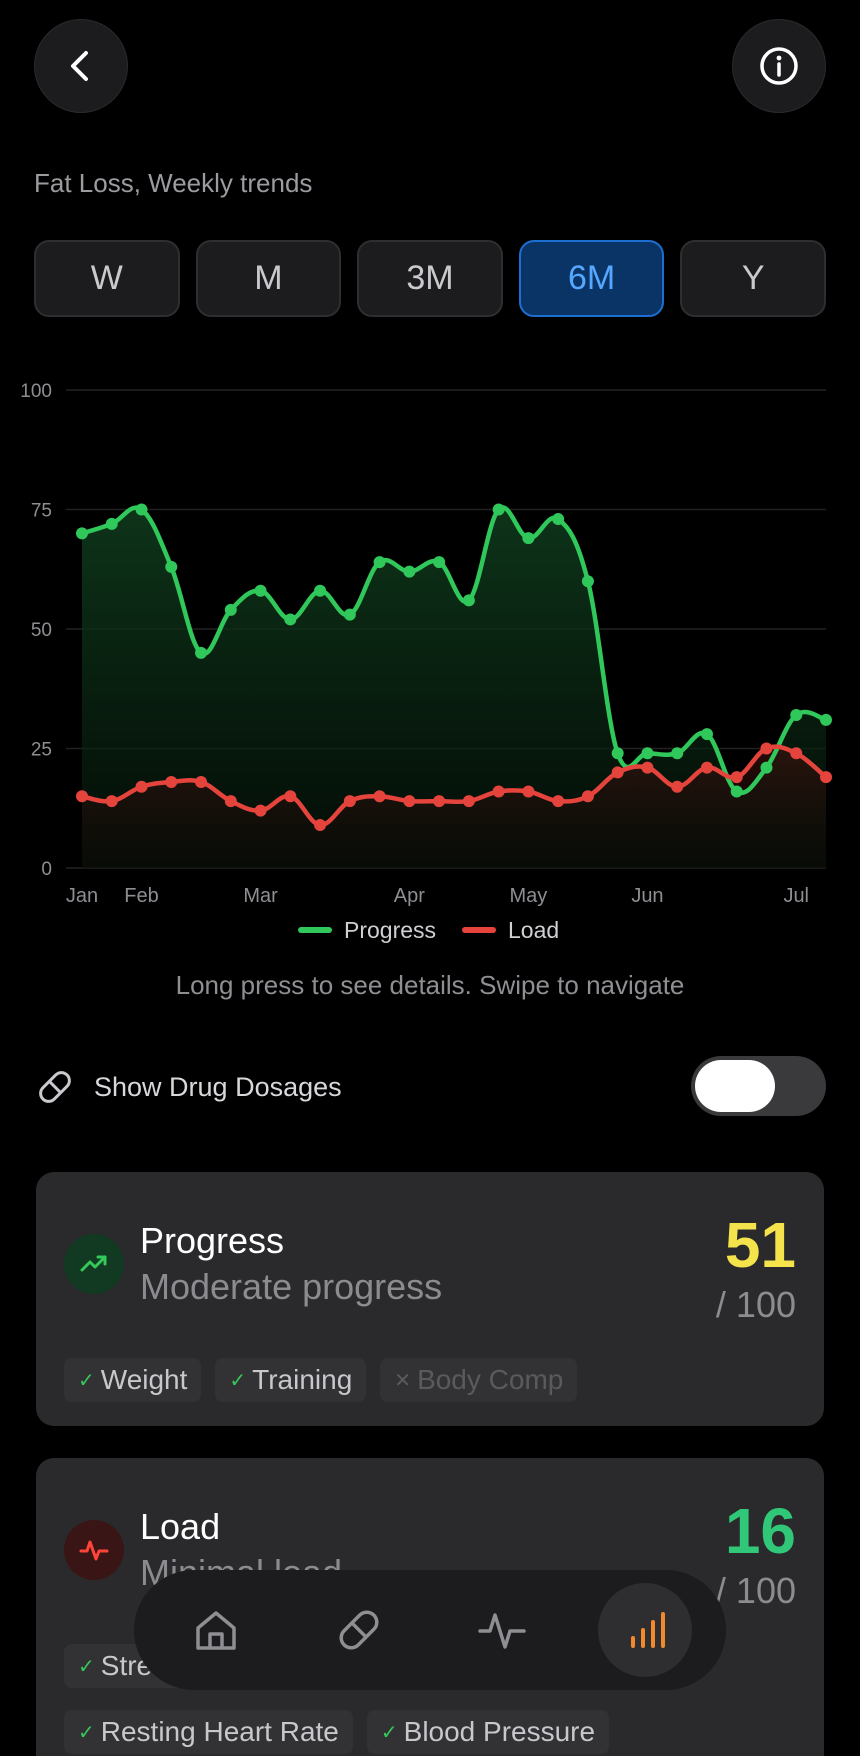  What do you see at coordinates (212, 1240) in the screenshot?
I see `progress-title: Progress` at bounding box center [212, 1240].